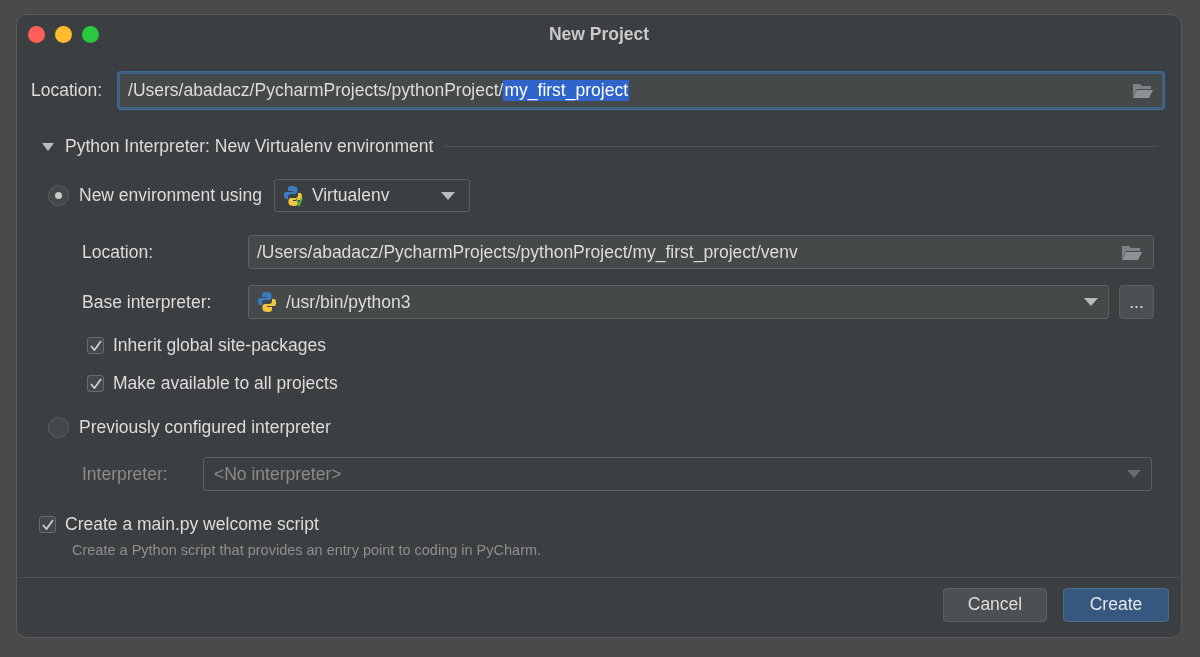 The image size is (1200, 657). I want to click on base-interpreter-dropdown: /usr/bin/python3, so click(678, 302).